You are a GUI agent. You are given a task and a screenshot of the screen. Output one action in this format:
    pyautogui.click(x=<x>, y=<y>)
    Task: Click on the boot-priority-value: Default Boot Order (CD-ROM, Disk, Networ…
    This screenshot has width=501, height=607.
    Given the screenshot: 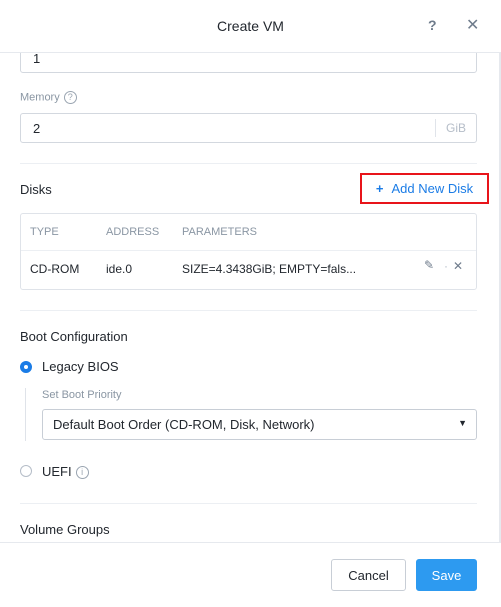 What is the action you would take?
    pyautogui.click(x=184, y=424)
    